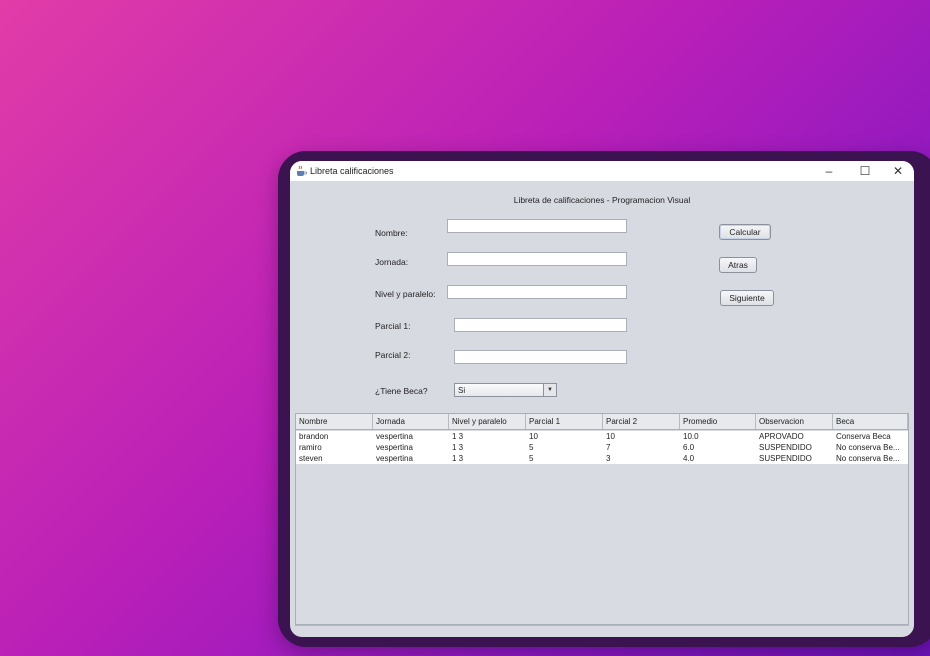 This screenshot has width=930, height=656. What do you see at coordinates (540, 357) in the screenshot?
I see `parcial2-input` at bounding box center [540, 357].